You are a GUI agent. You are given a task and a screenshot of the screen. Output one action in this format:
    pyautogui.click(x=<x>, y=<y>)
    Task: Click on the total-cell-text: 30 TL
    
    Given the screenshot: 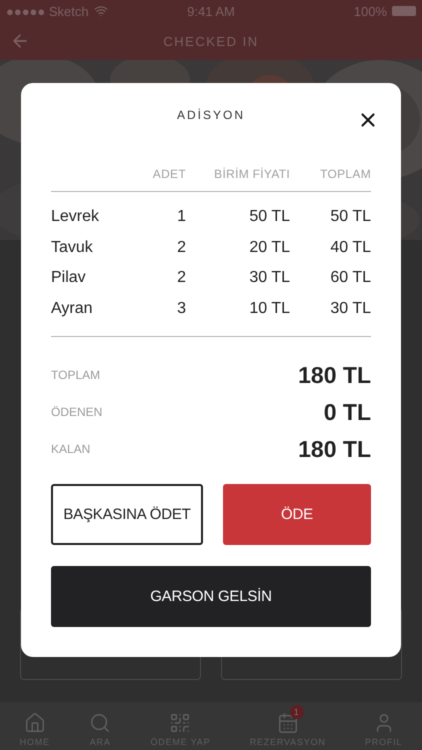 What is the action you would take?
    pyautogui.click(x=350, y=309)
    